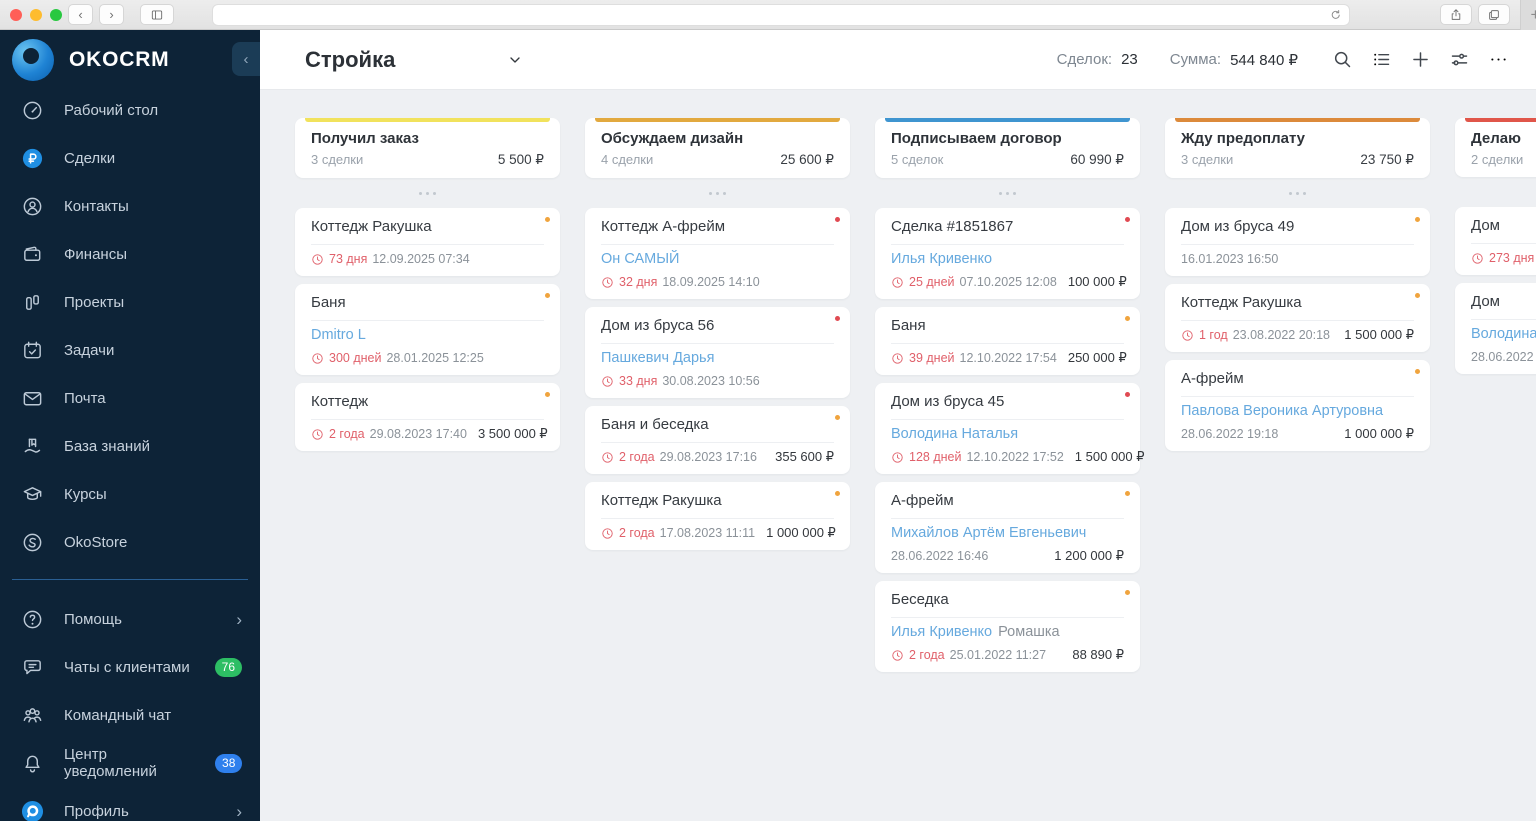 The width and height of the screenshot is (1536, 821). What do you see at coordinates (32, 810) in the screenshot?
I see `avatar-icon` at bounding box center [32, 810].